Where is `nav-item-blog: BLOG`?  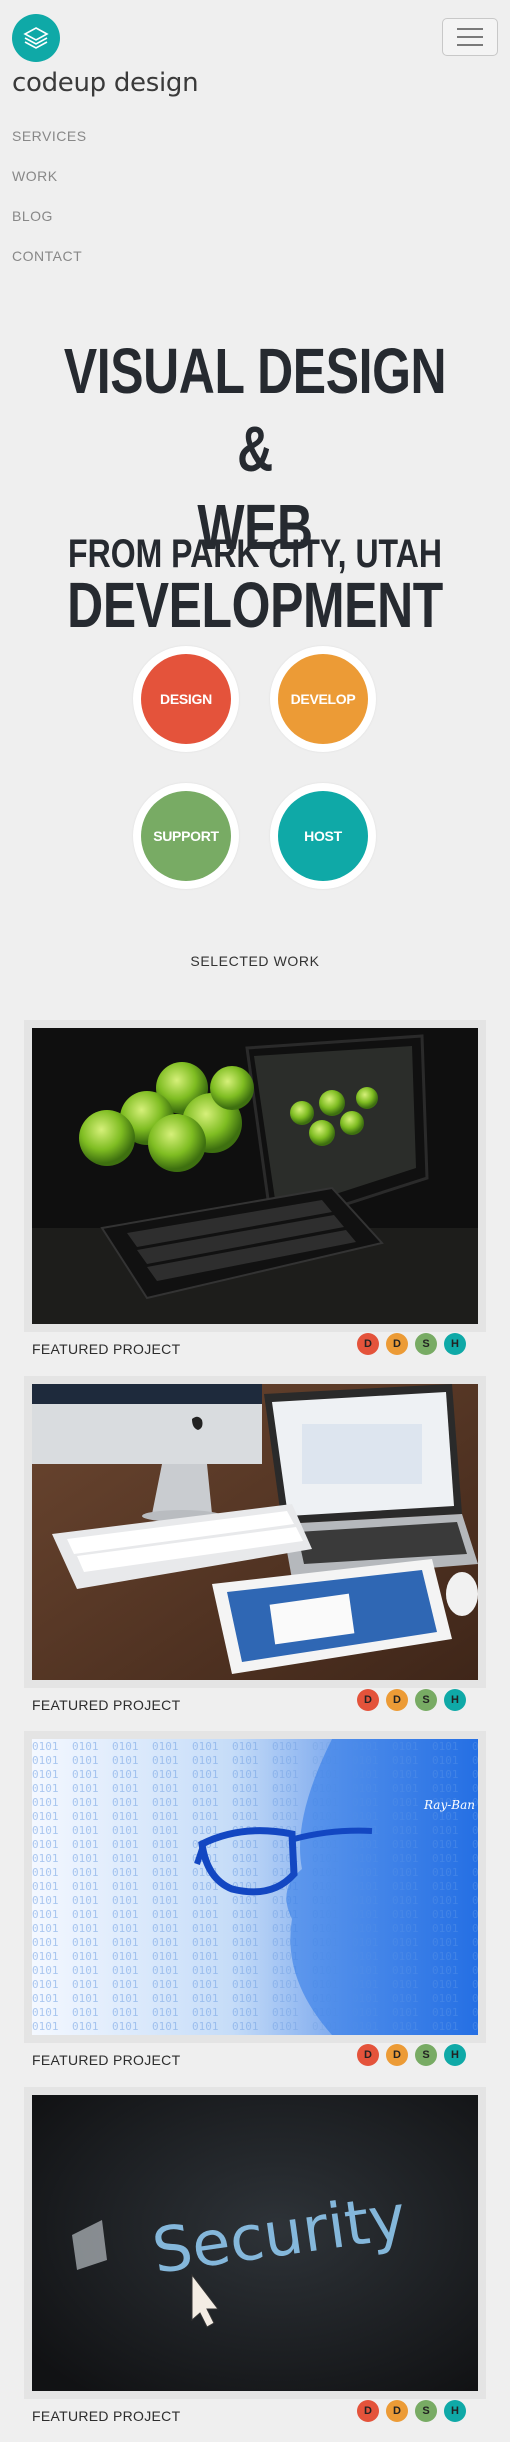 nav-item-blog: BLOG is located at coordinates (49, 228).